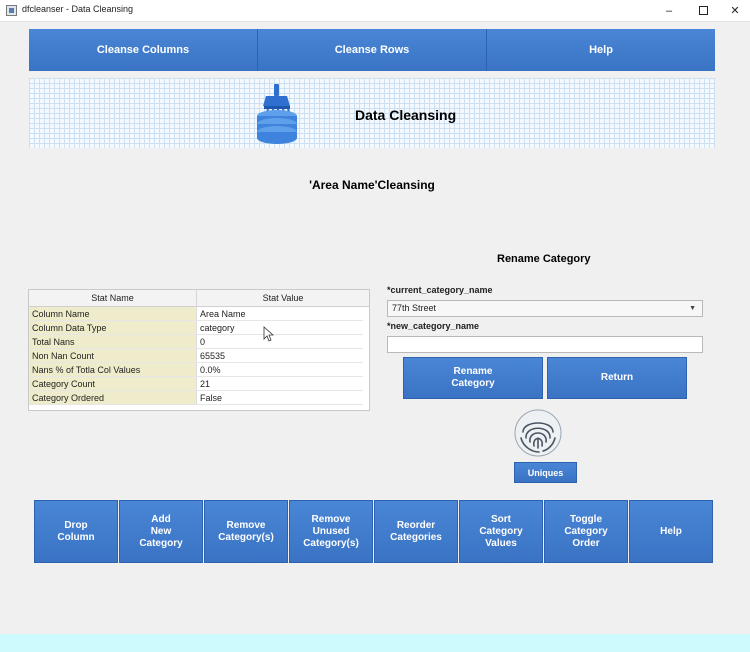  I want to click on window-title: dfcleanser - Data Cleansing, so click(78, 9).